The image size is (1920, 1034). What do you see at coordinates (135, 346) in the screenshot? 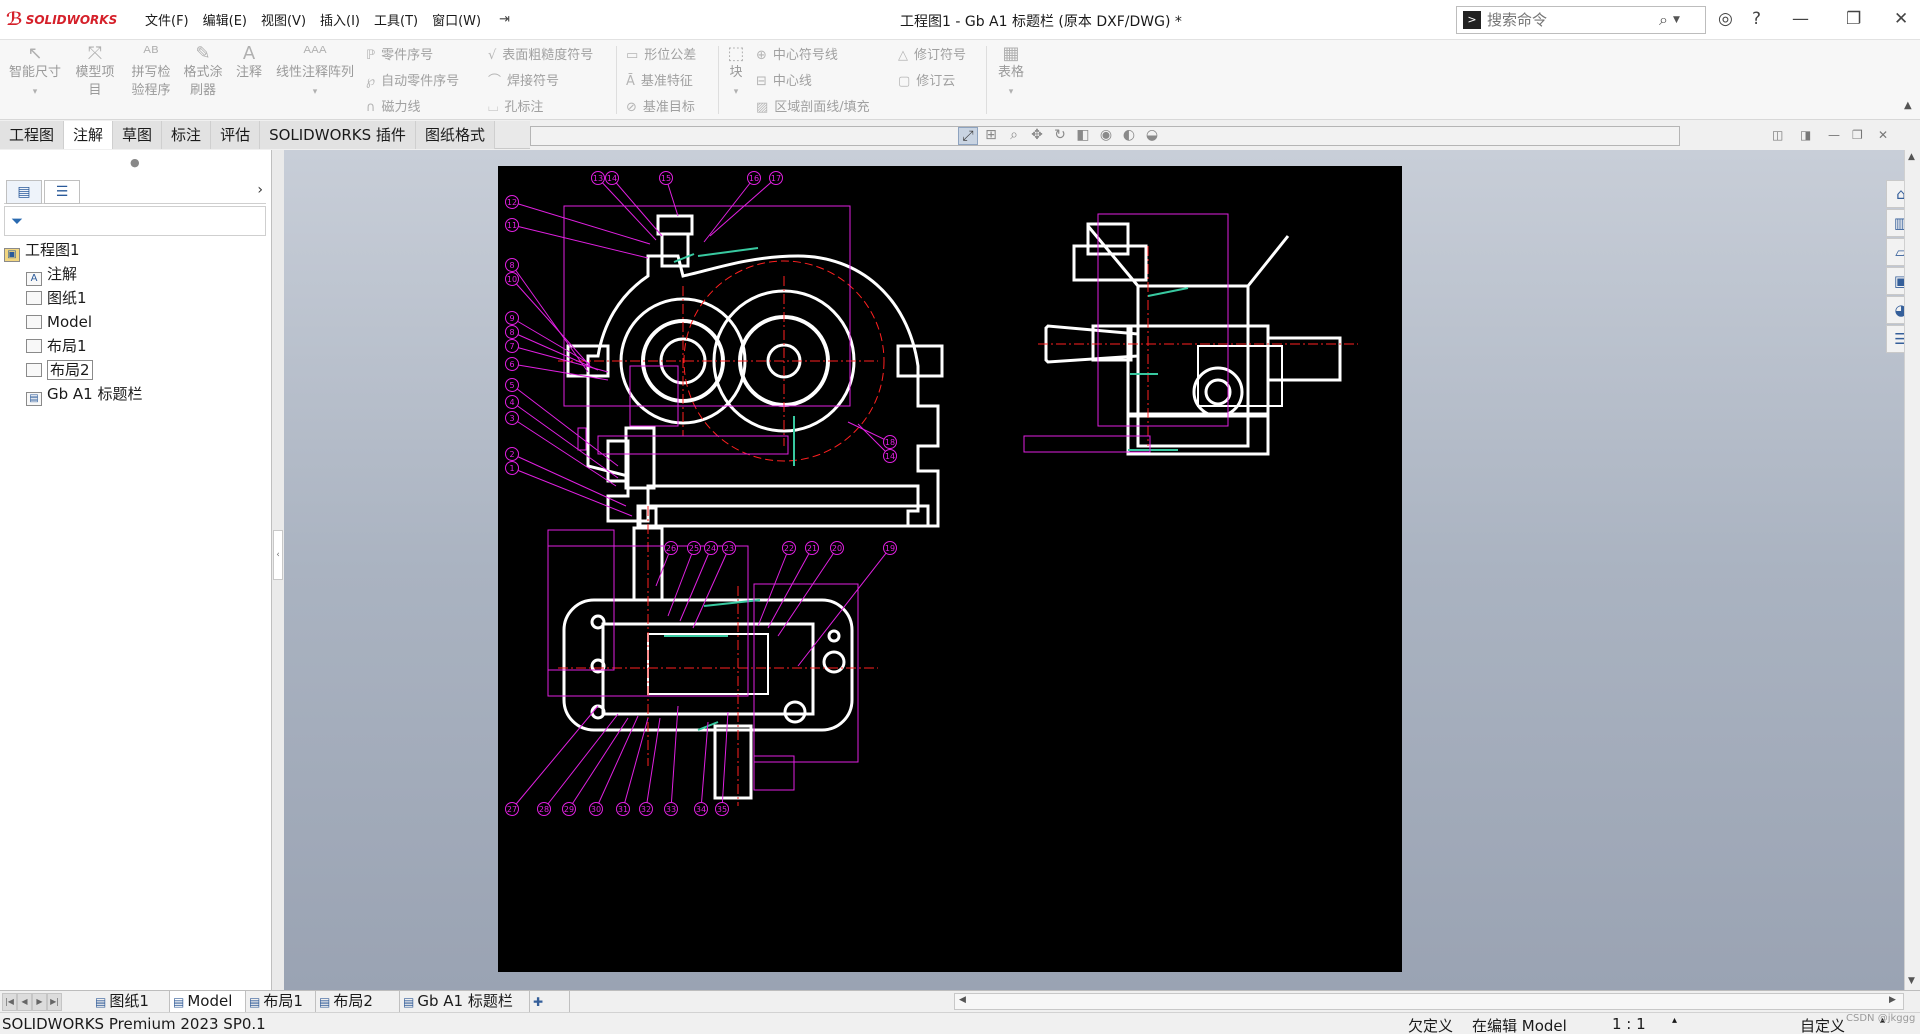
I see `tree-item-layout1: 布局1` at bounding box center [135, 346].